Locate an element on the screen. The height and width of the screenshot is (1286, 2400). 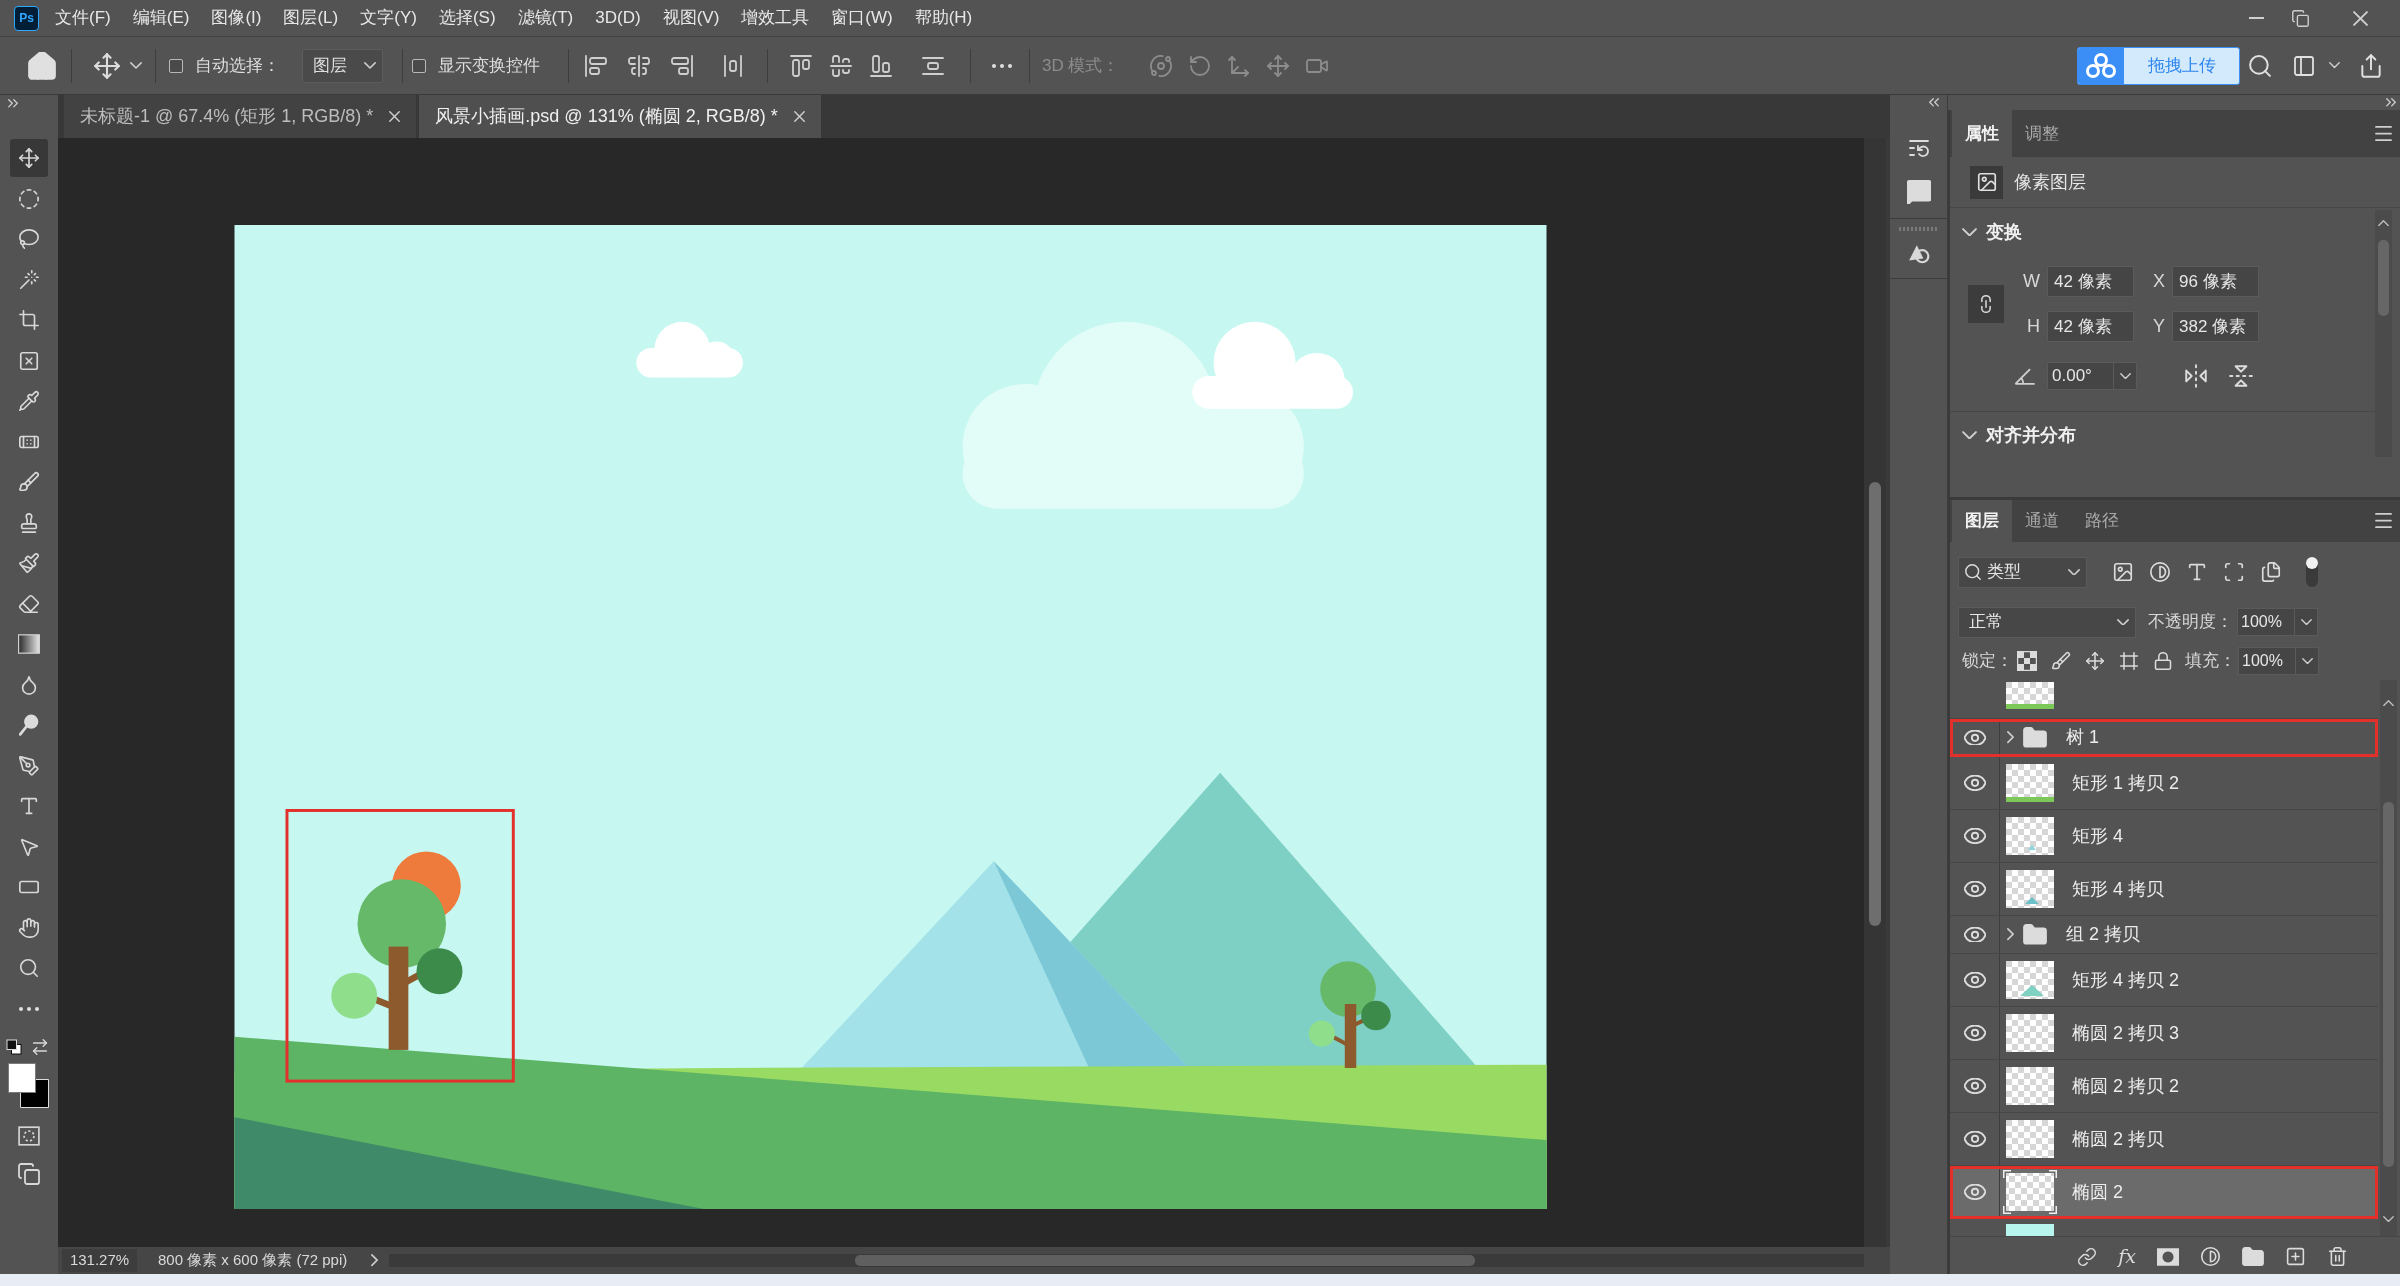
menu-item: 增效工具 is located at coordinates (775, 18).